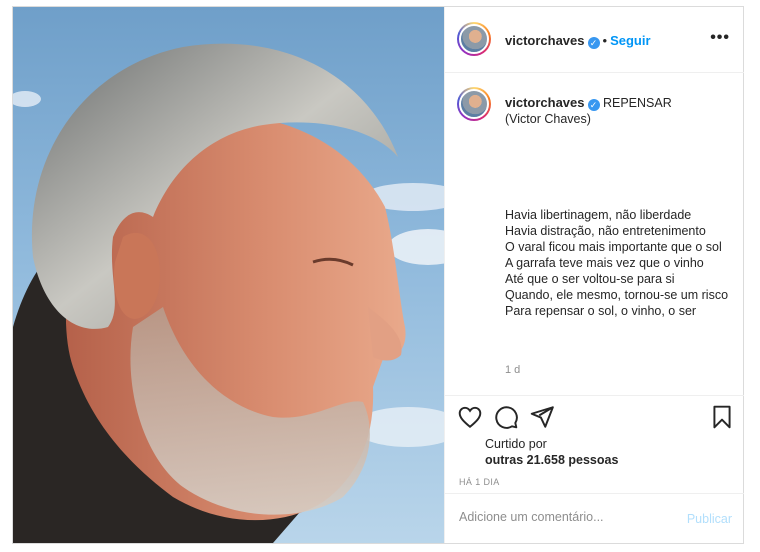  What do you see at coordinates (630, 40) in the screenshot?
I see `follow-button: Seguir` at bounding box center [630, 40].